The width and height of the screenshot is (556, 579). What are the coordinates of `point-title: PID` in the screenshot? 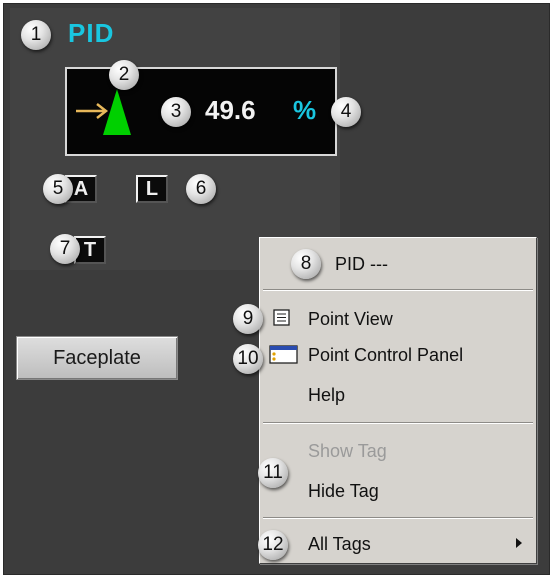 It's located at (91, 33).